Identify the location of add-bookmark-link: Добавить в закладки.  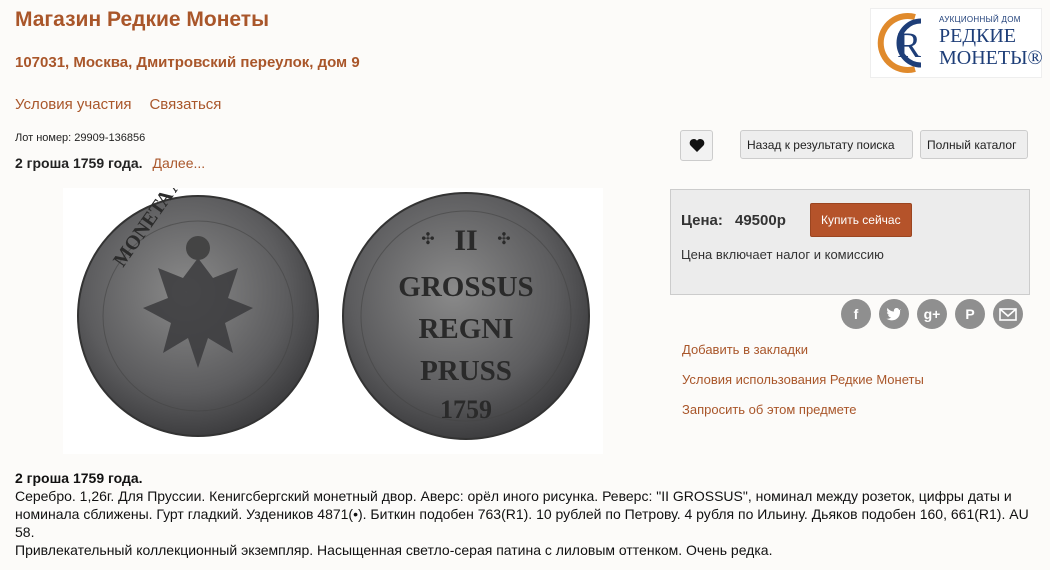
(803, 357).